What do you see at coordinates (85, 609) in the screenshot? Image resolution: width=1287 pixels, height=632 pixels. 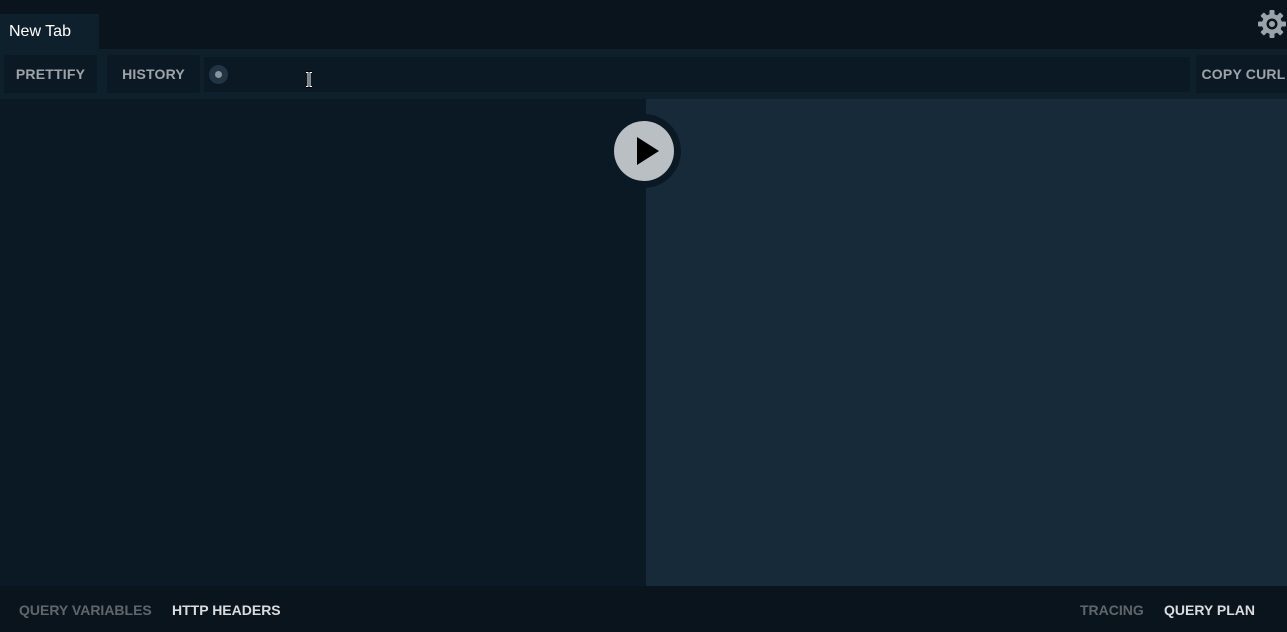 I see `query-variables-tab: QUERY VARIABLES` at bounding box center [85, 609].